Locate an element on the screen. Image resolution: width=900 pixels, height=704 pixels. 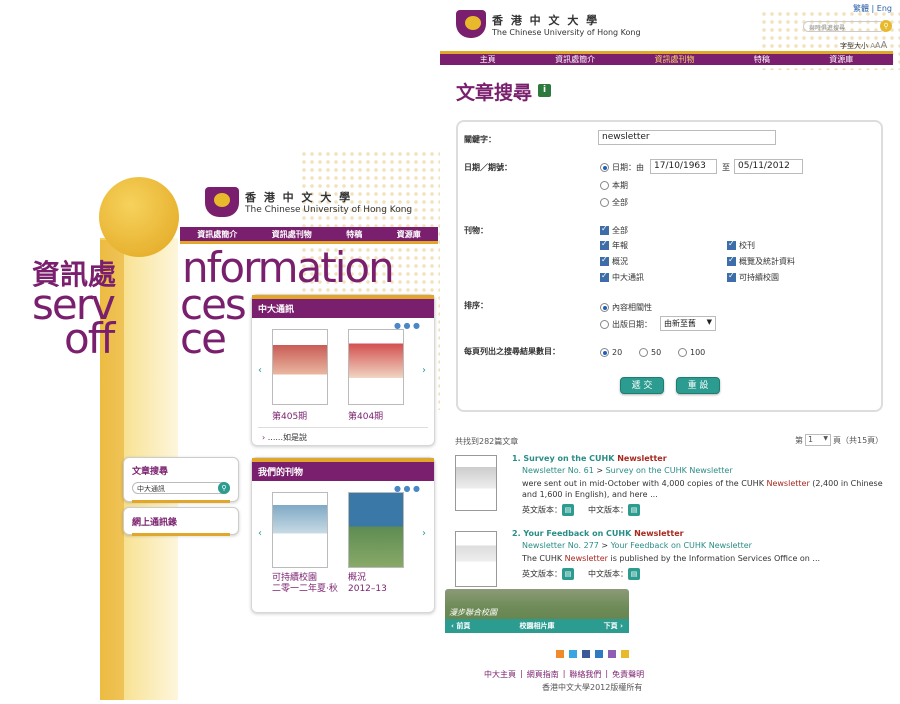
pub-annual-report-option: 年報 is located at coordinates (614, 245).